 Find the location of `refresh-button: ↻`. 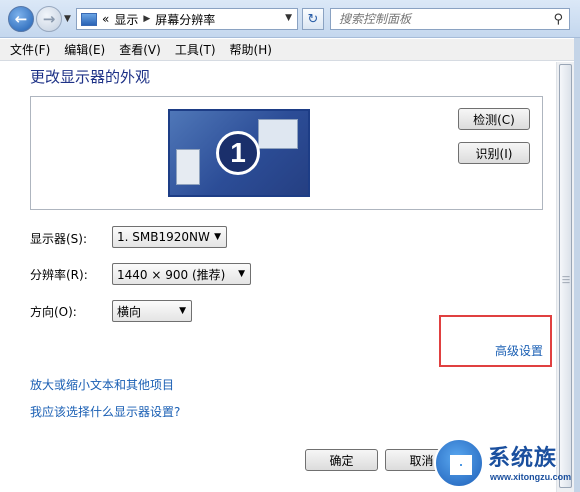

refresh-button: ↻ is located at coordinates (313, 19).